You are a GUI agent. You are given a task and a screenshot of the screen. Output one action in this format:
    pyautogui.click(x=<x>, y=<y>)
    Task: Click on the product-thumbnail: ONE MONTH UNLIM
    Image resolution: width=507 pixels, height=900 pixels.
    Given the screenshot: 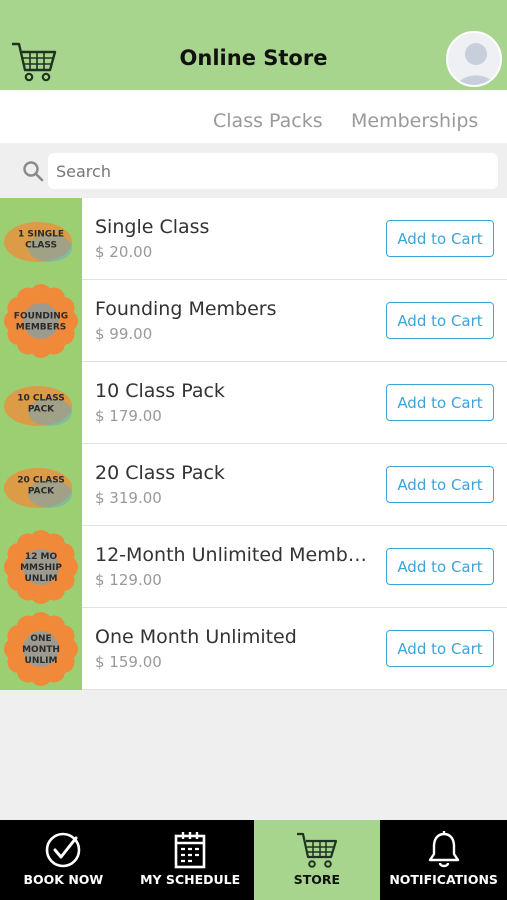 What is the action you would take?
    pyautogui.click(x=41, y=649)
    